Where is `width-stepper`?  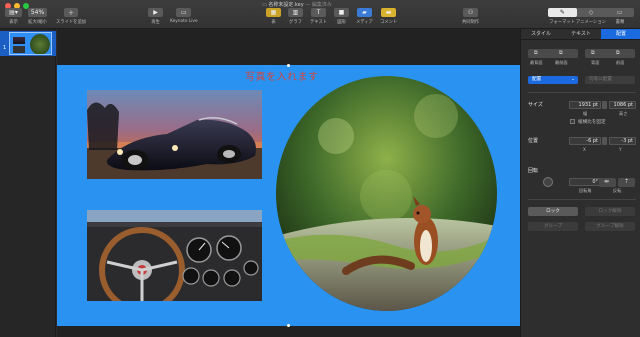 width-stepper is located at coordinates (604, 105).